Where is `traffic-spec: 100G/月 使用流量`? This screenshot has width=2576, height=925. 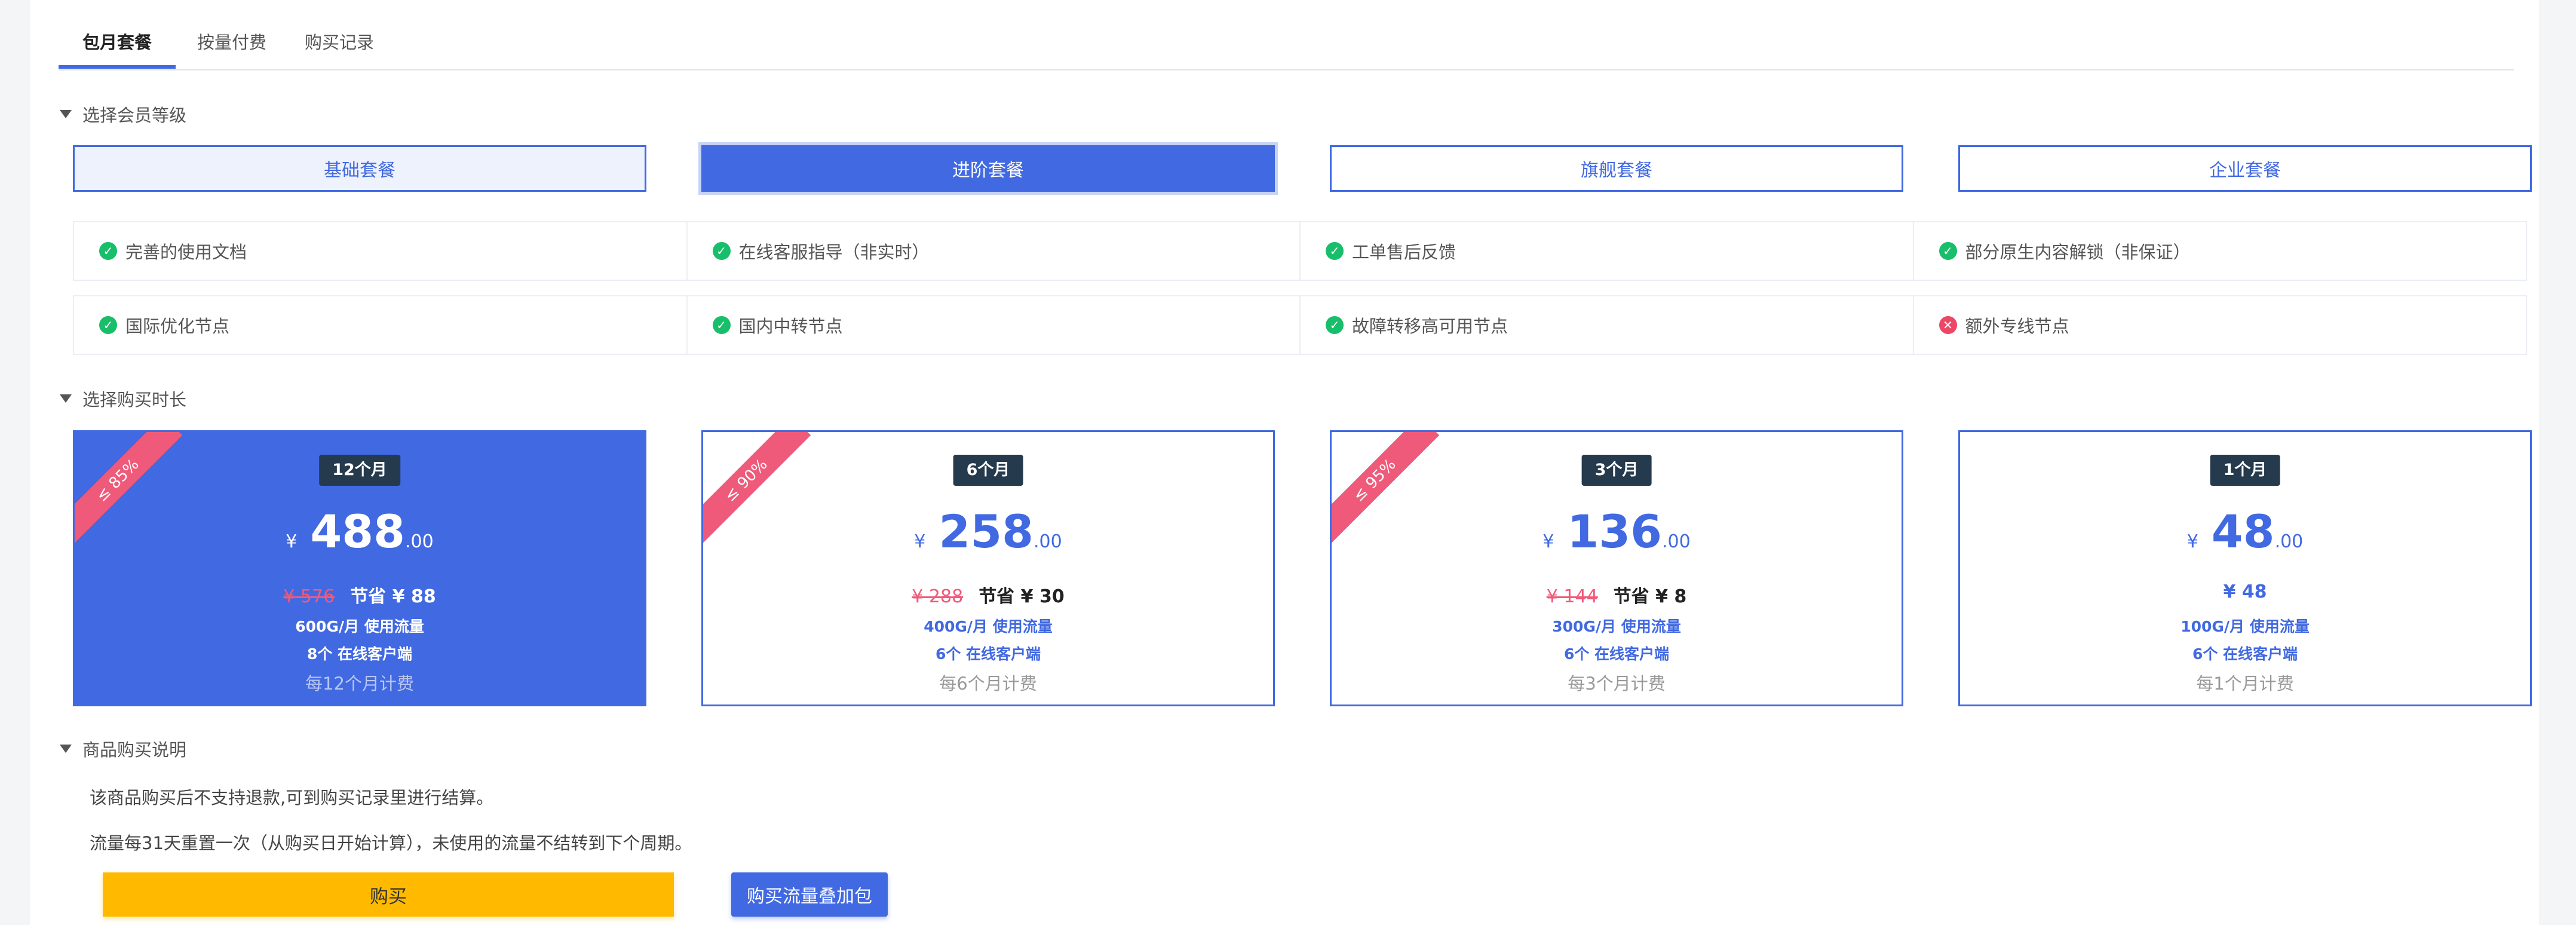 traffic-spec: 100G/月 使用流量 is located at coordinates (2245, 626).